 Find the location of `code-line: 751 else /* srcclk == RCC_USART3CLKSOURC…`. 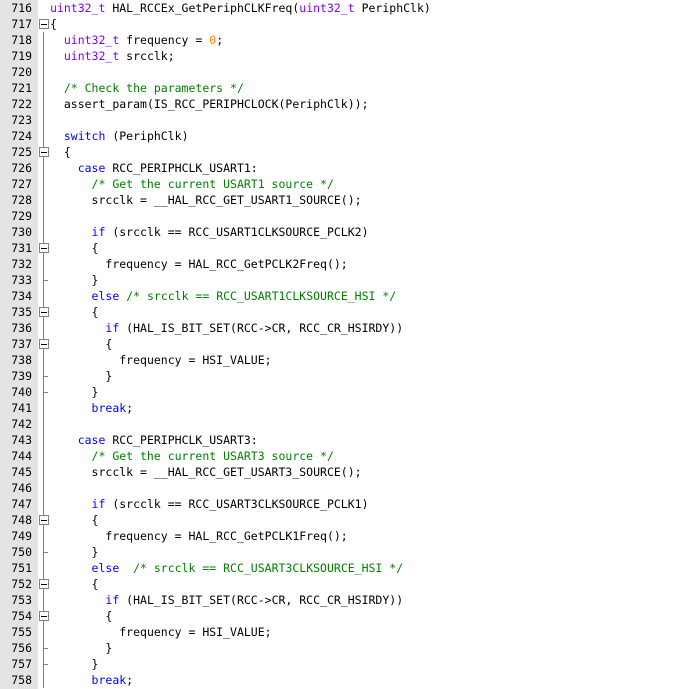

code-line: 751 else /* srcclk == RCC_USART3CLKSOURC… is located at coordinates (337, 568).